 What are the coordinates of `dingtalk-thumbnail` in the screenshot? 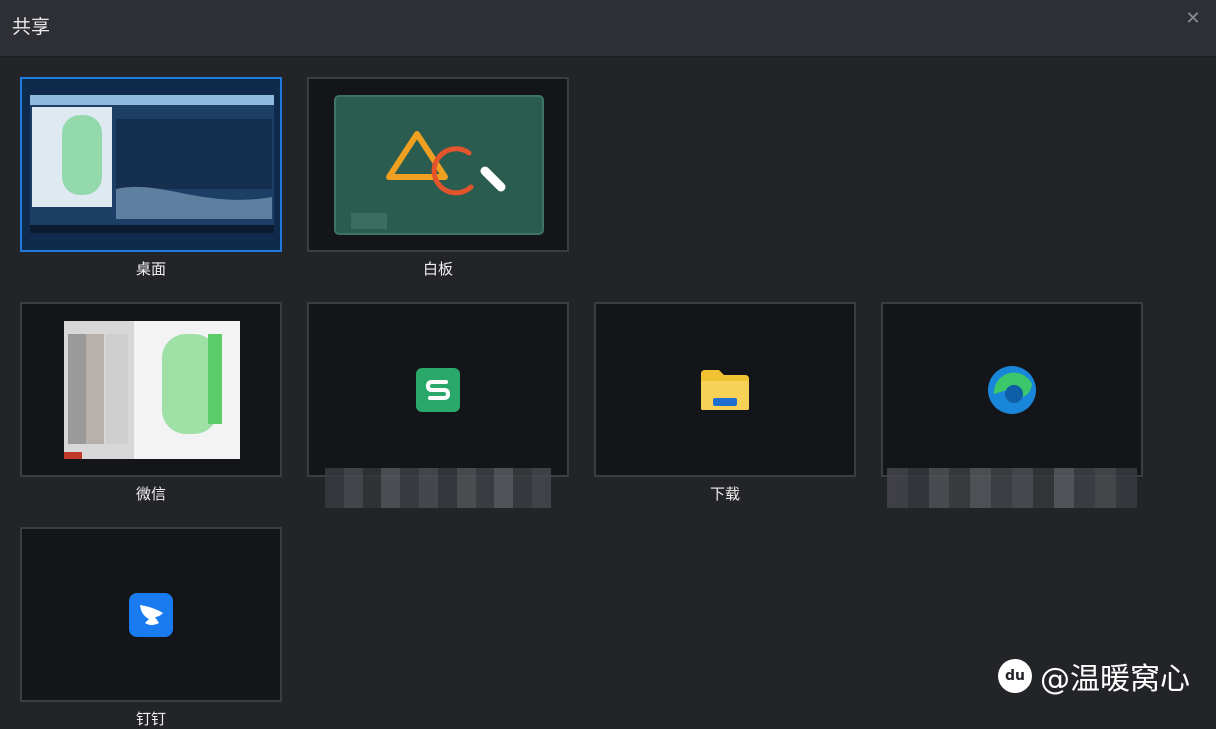 It's located at (151, 614).